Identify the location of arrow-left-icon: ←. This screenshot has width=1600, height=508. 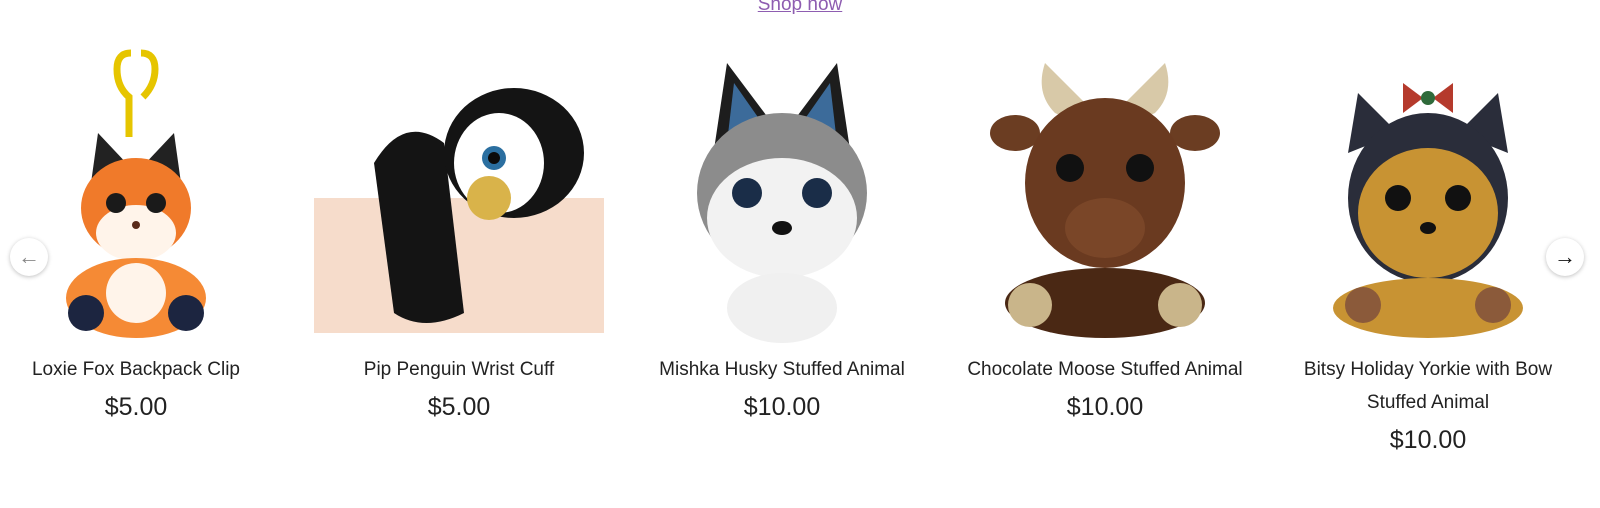
(29, 256).